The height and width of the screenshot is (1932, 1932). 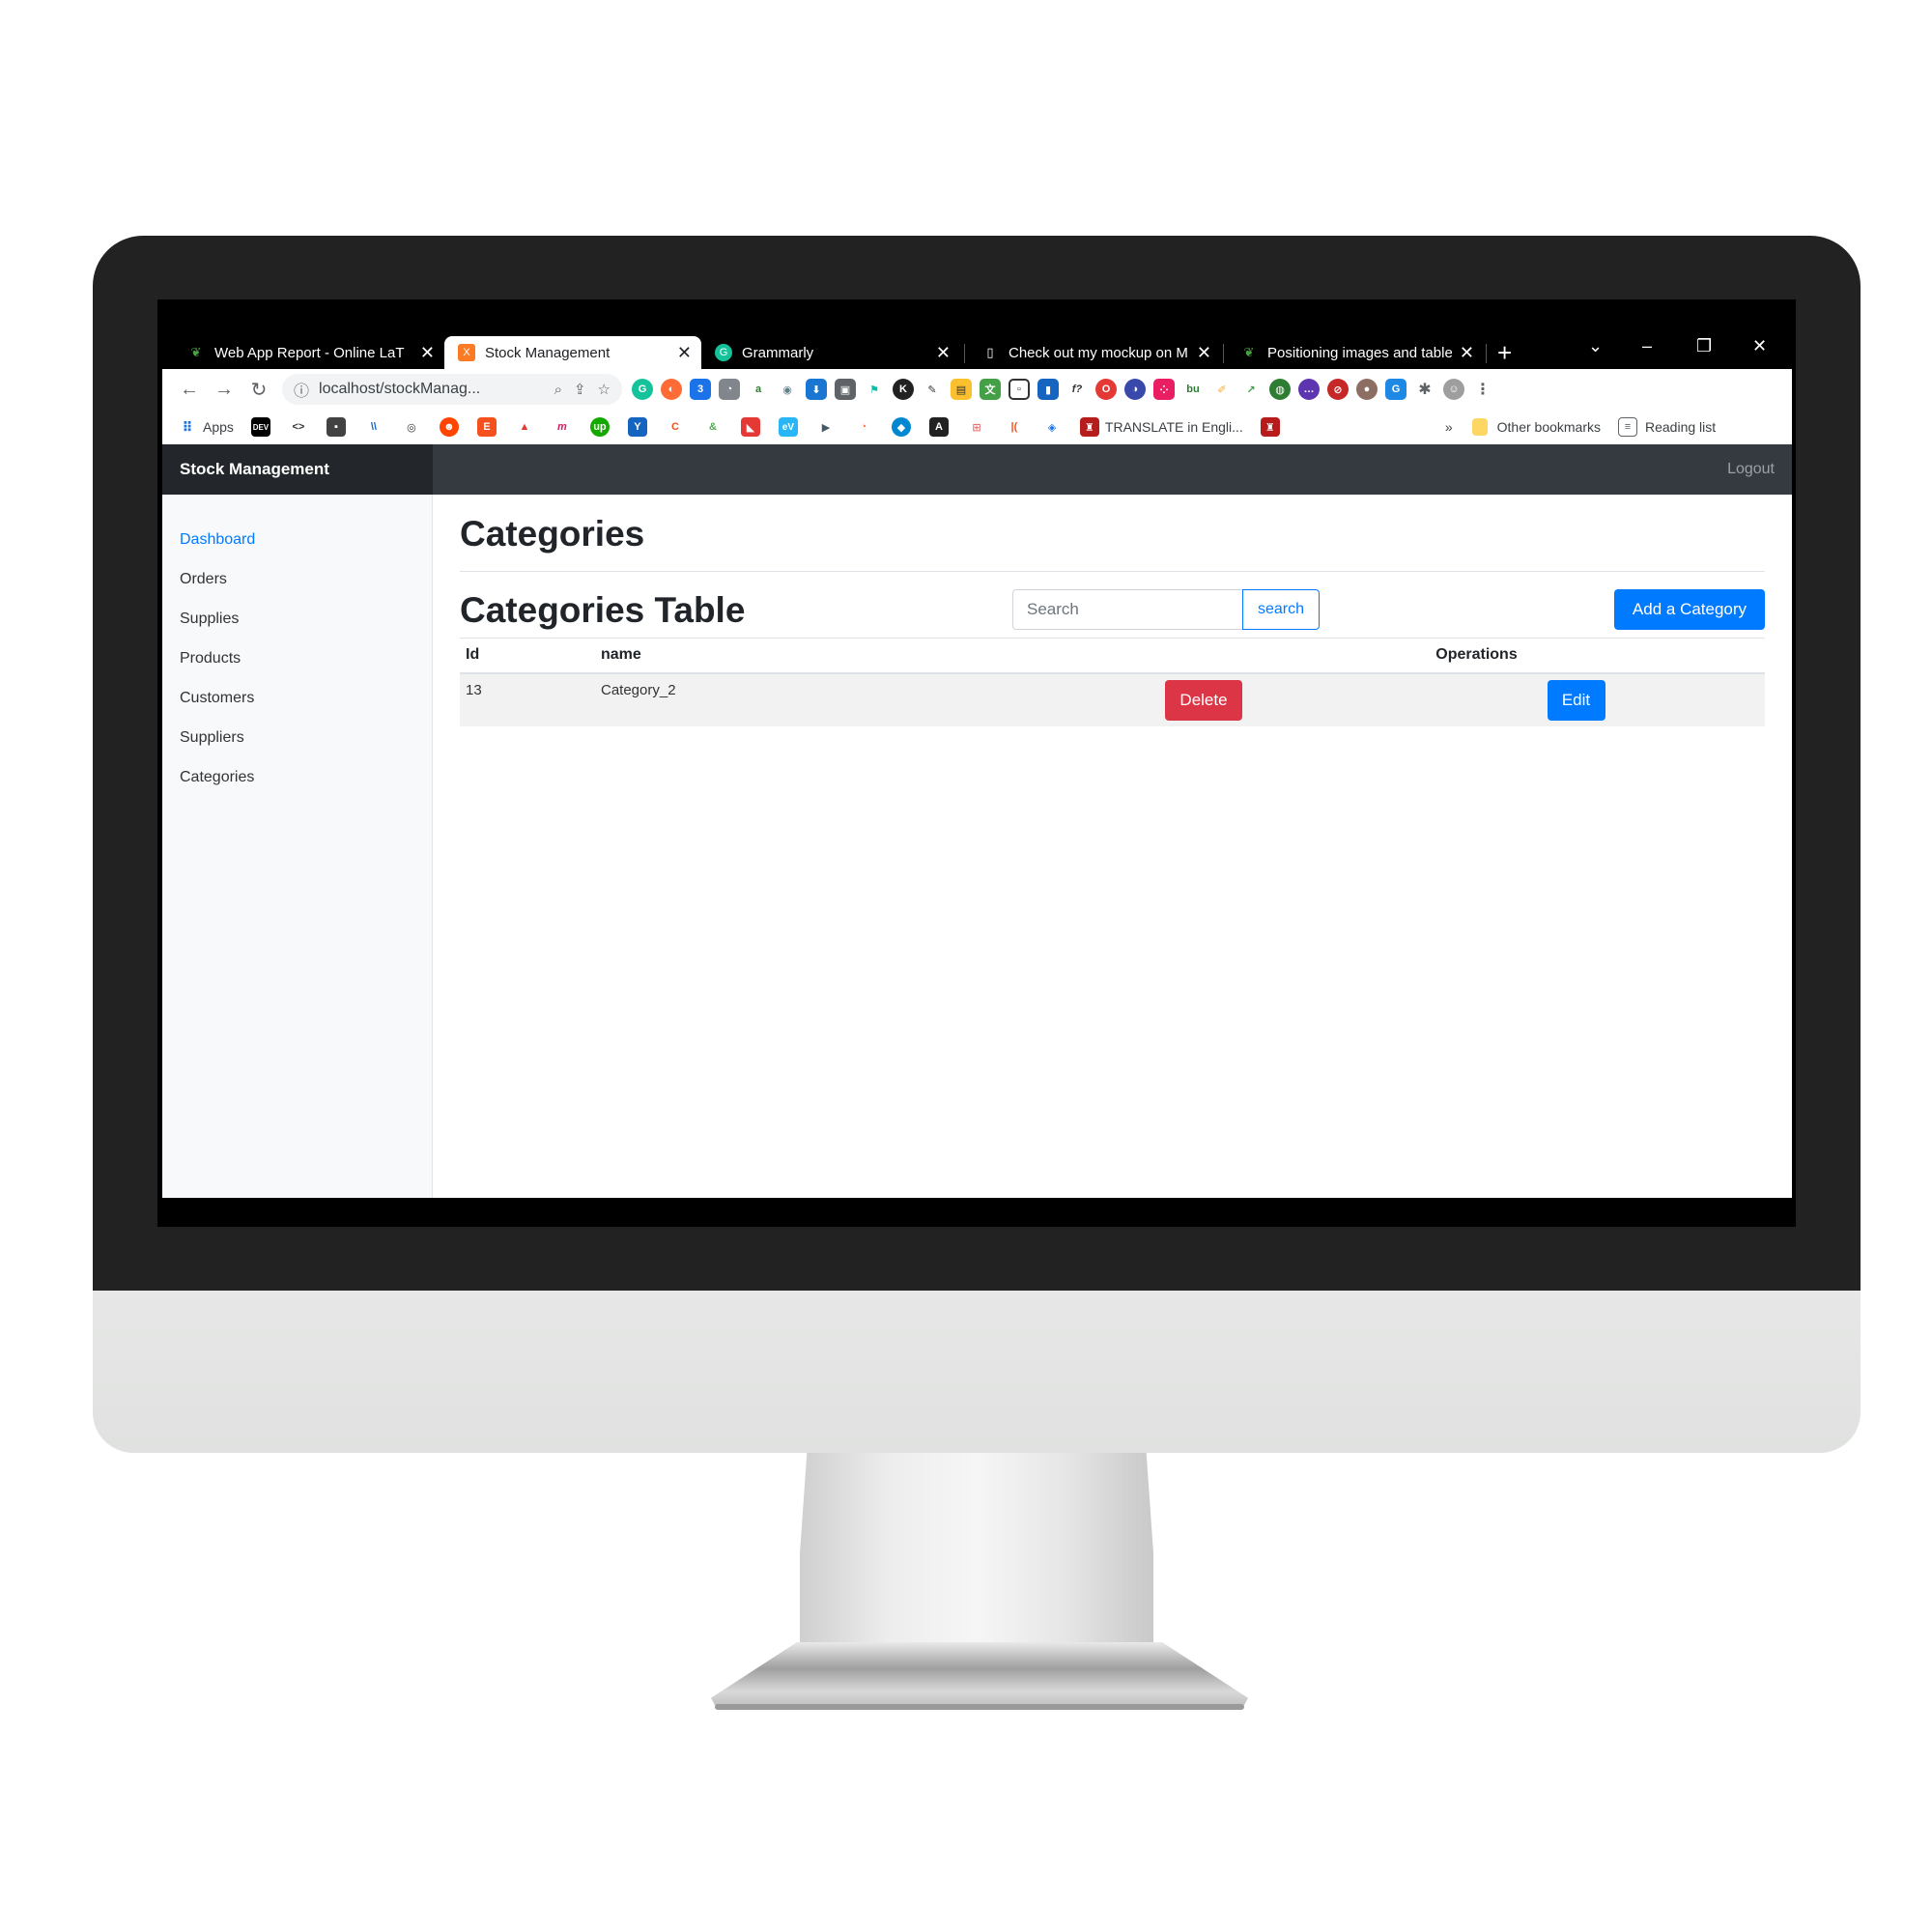 I want to click on address-bar: ⓘ localhost/stockManag... ⌕ ⇪ ☆, so click(x=452, y=389).